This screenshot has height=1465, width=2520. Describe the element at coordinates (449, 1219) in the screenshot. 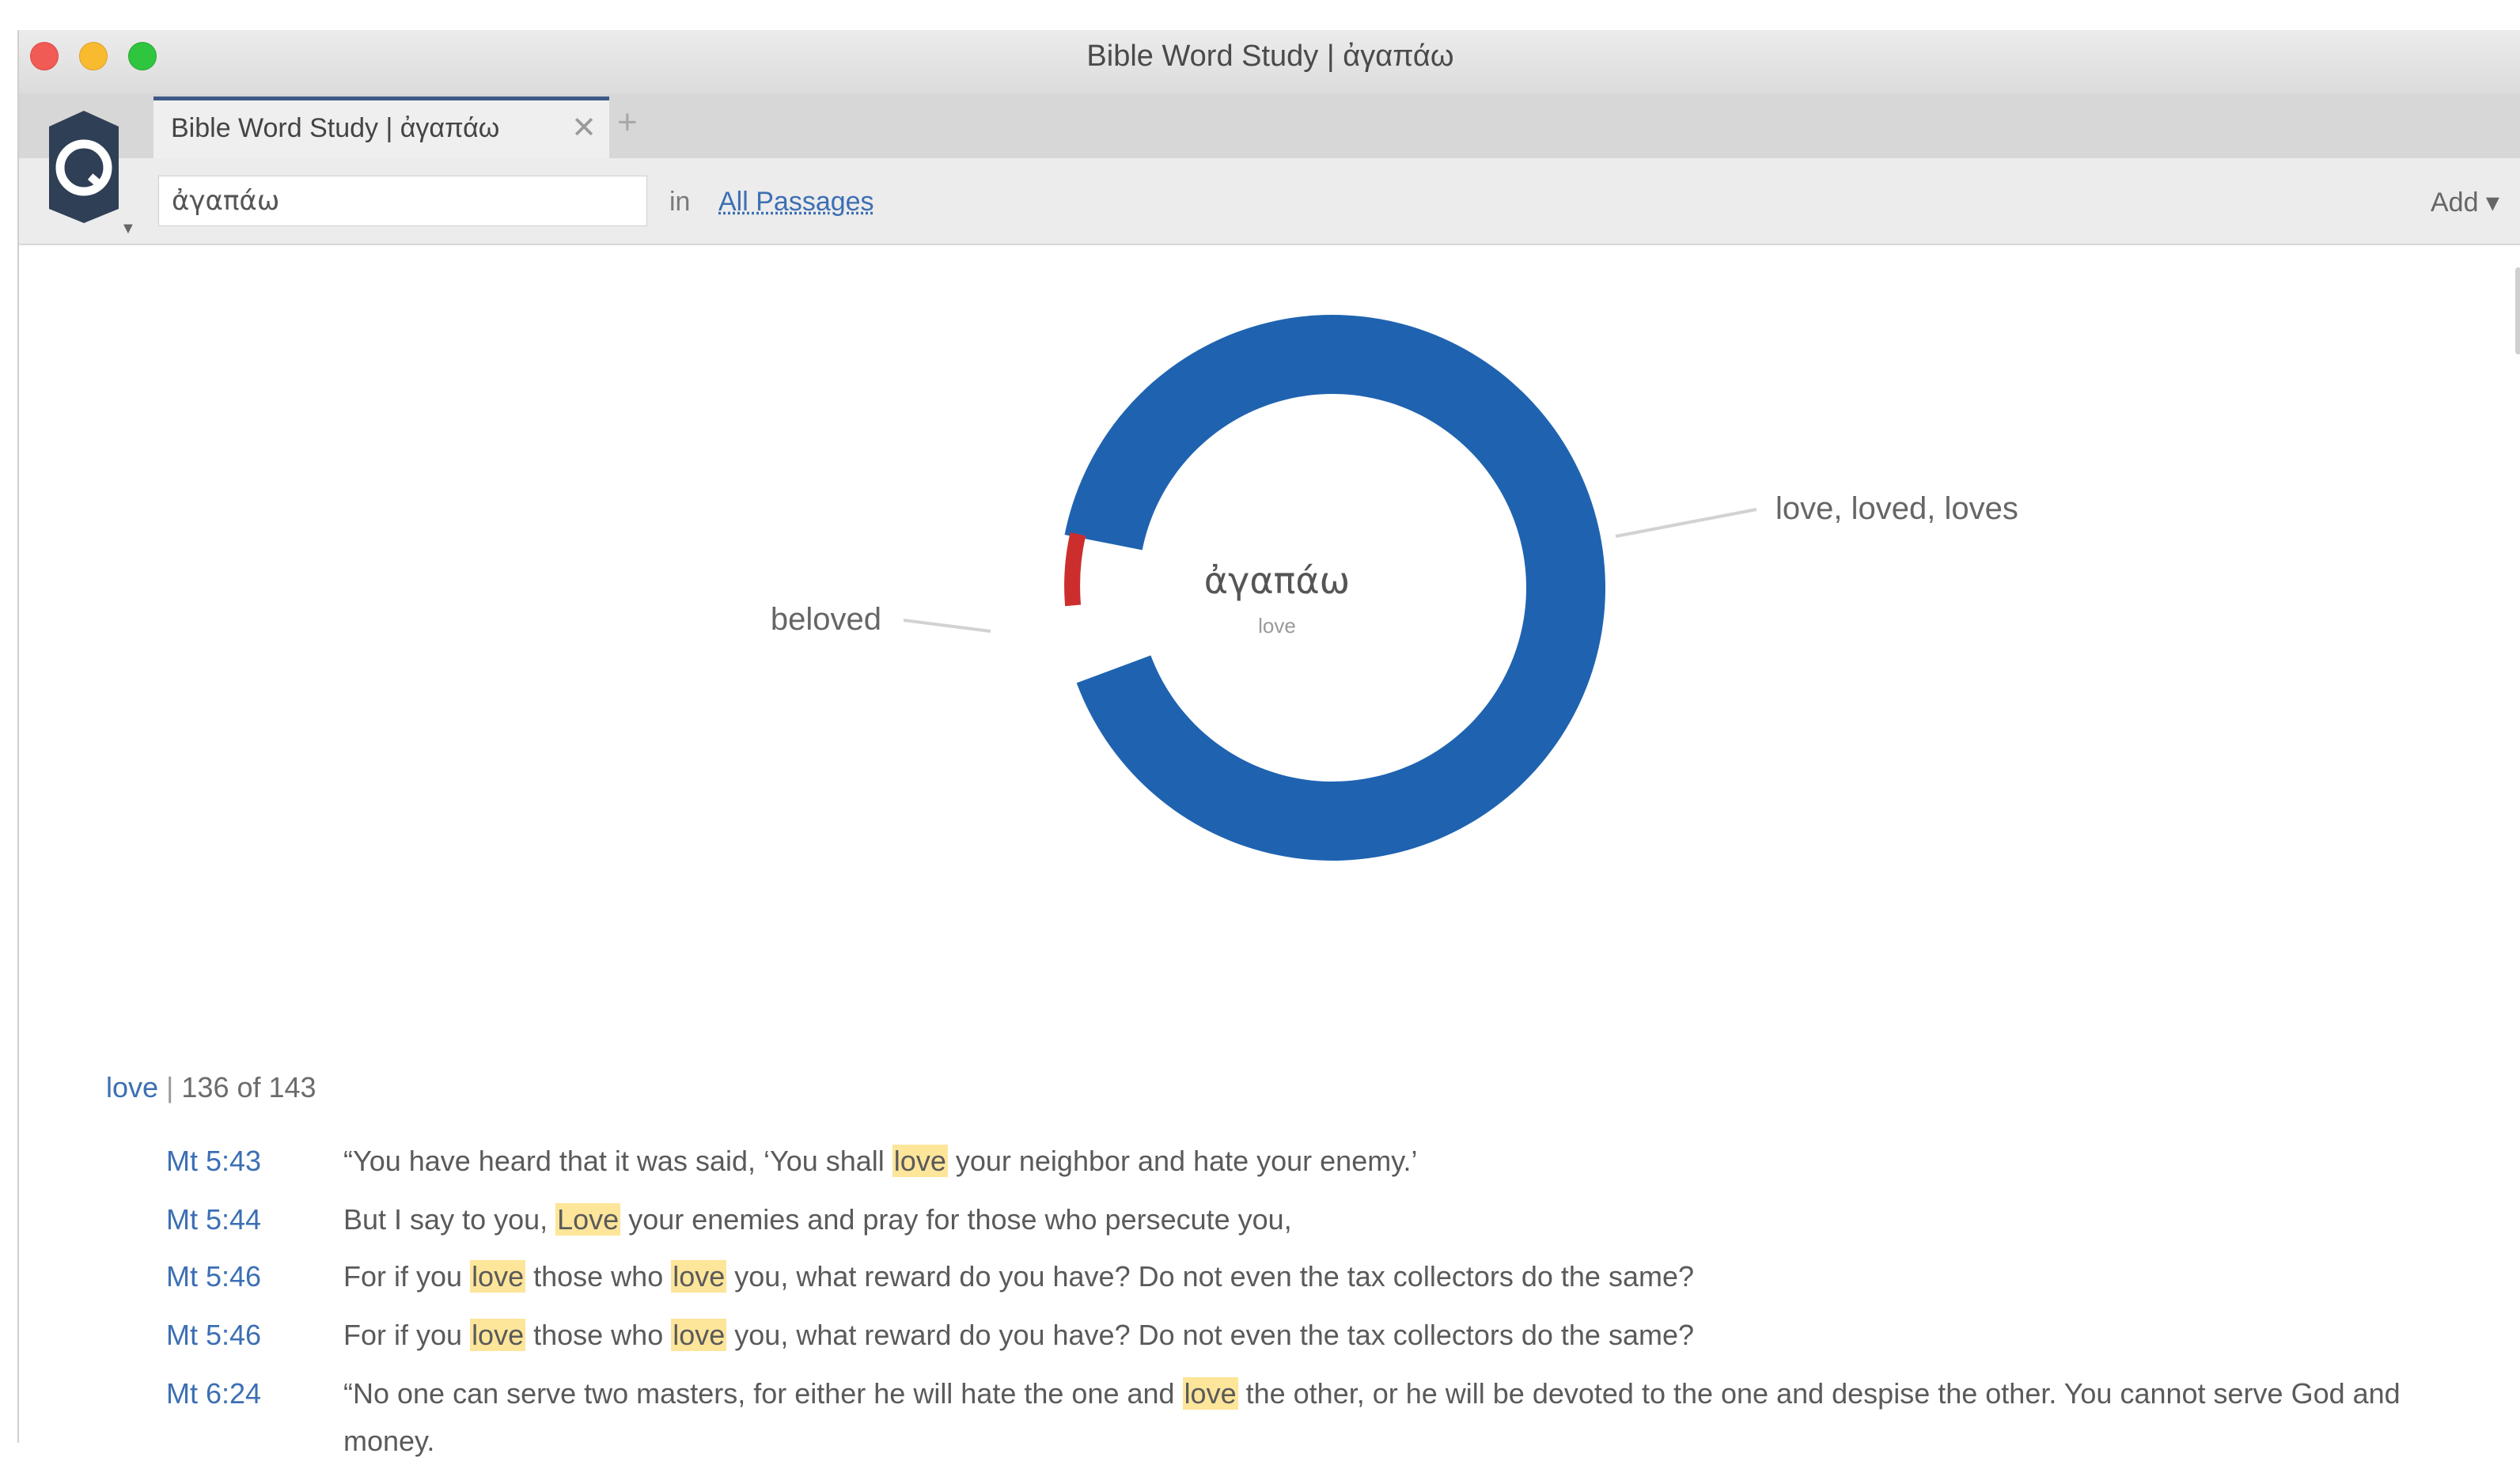

I see `verse-text-fragment: But I say to you,` at that location.